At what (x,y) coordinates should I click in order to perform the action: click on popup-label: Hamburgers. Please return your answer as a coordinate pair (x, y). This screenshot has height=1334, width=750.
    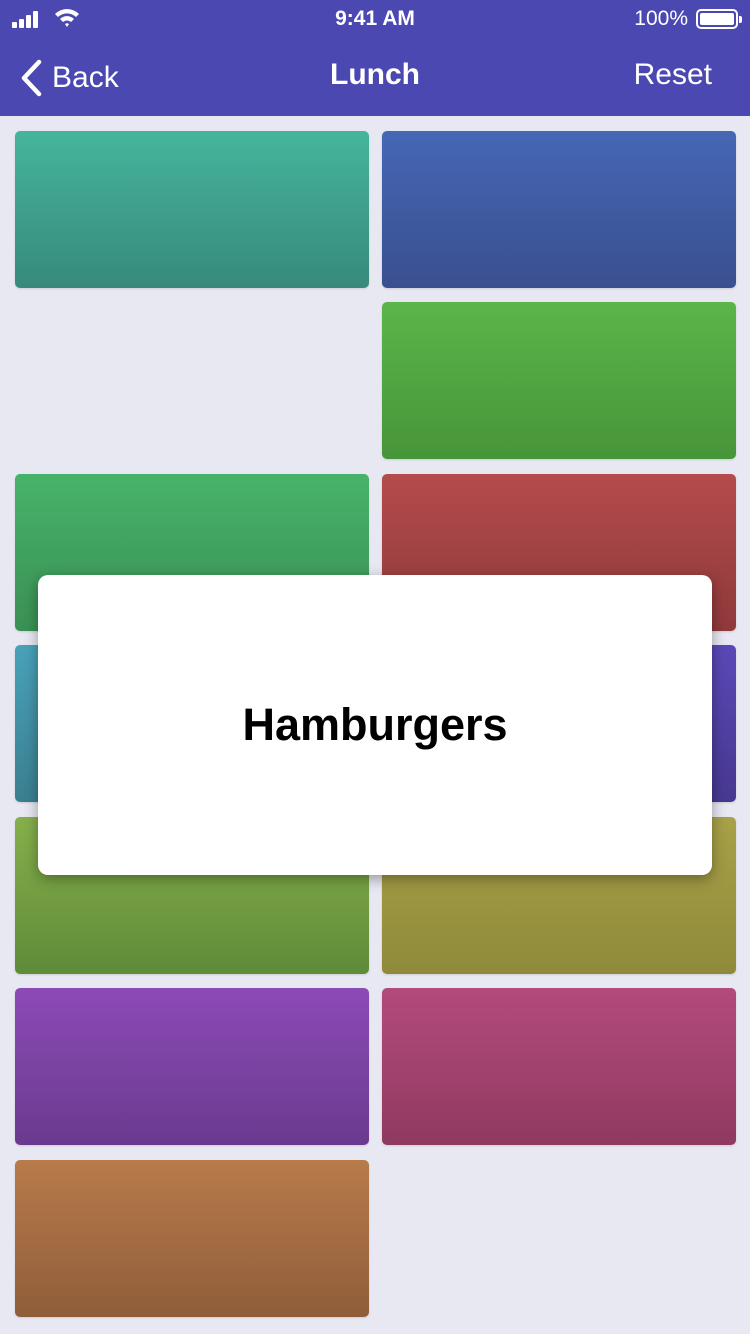
    Looking at the image, I should click on (375, 724).